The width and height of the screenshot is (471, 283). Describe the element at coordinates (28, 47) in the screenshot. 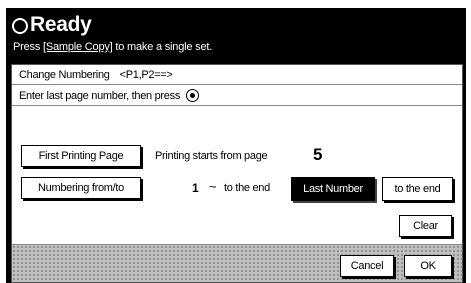

I see `instruction-prefix: Press` at that location.